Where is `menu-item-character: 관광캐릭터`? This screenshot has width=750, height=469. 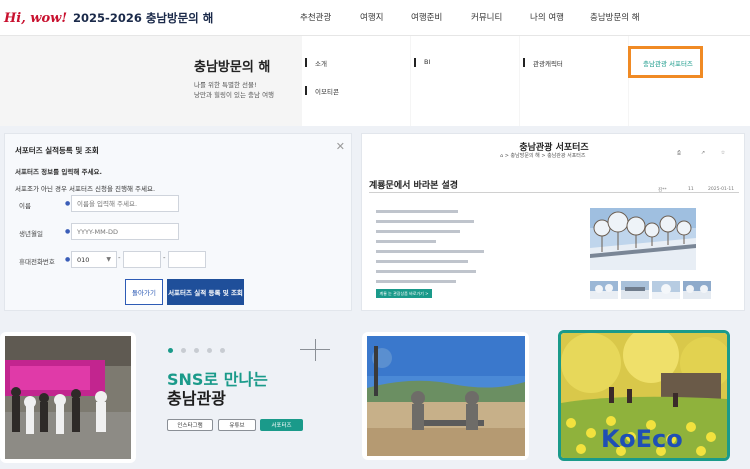 menu-item-character: 관광캐릭터 is located at coordinates (548, 63).